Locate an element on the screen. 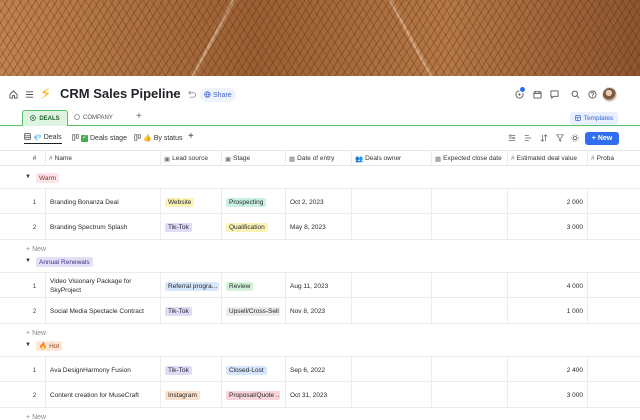 The height and width of the screenshot is (420, 640). deal-name: Ava DesignHarmony Fusion is located at coordinates (103, 370).